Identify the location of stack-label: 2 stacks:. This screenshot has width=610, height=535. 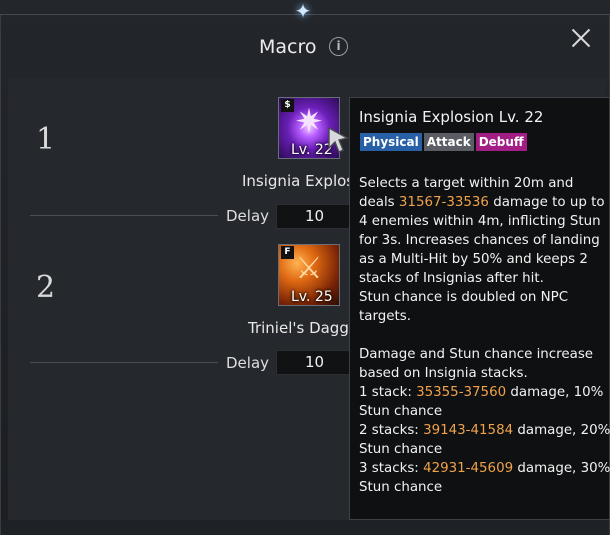
(391, 430).